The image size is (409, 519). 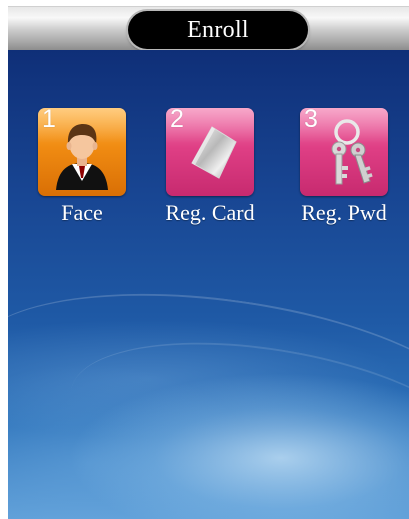 What do you see at coordinates (49, 120) in the screenshot?
I see `tile-number: 1` at bounding box center [49, 120].